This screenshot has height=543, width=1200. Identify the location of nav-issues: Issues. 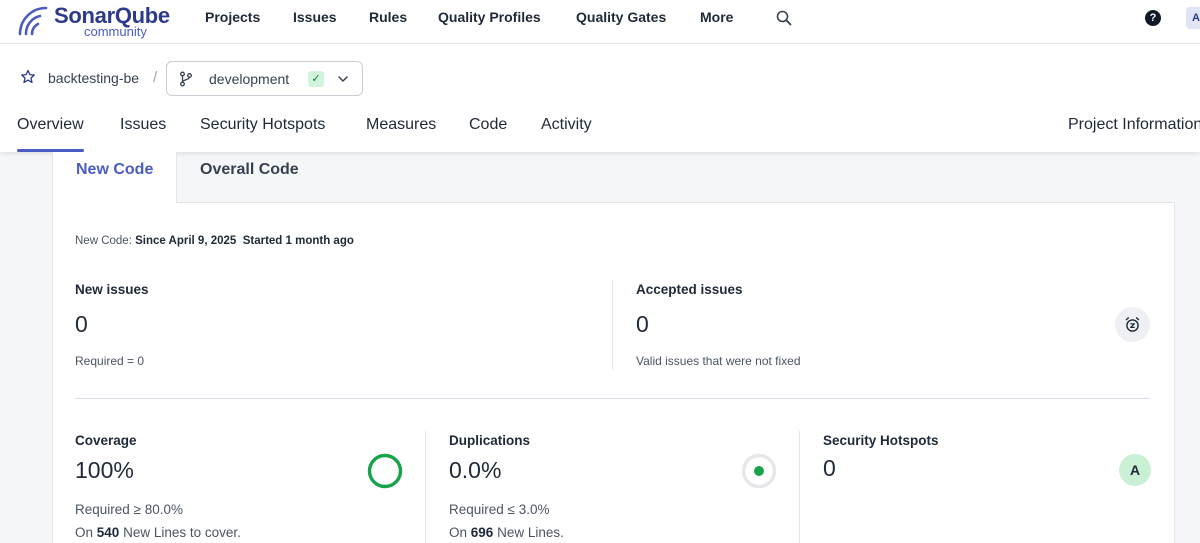
(315, 17).